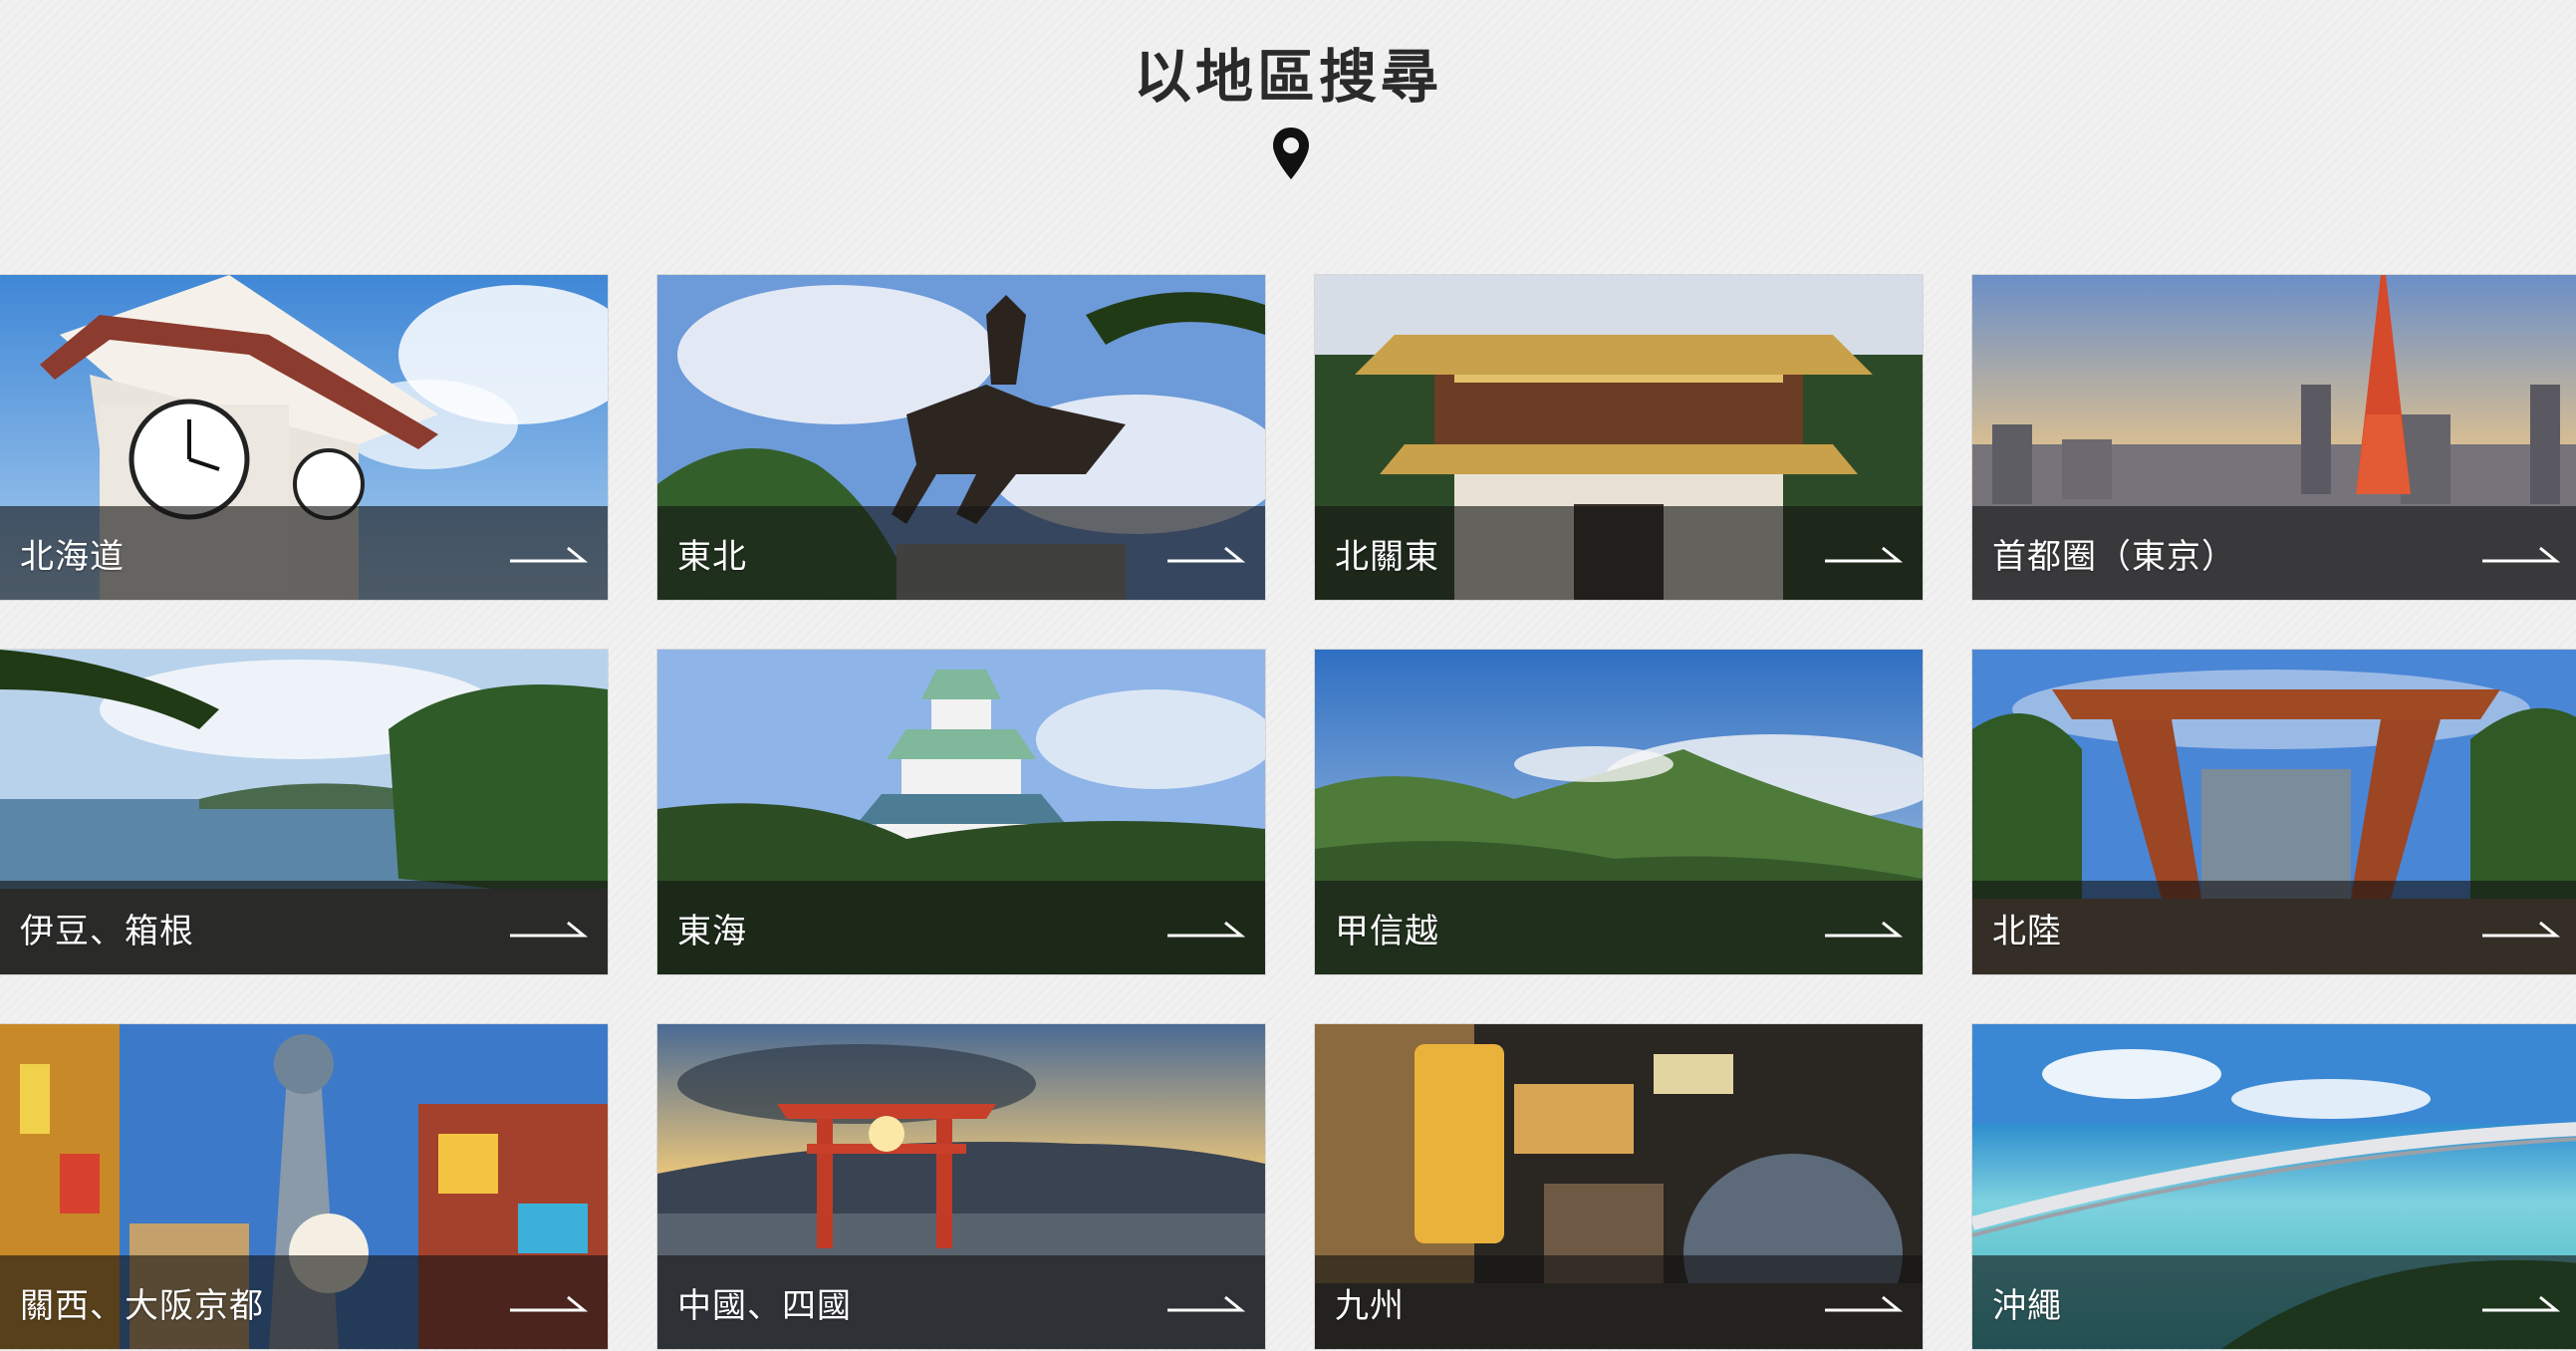  What do you see at coordinates (1619, 812) in the screenshot?
I see `region-card-koshinetsu: 甲信越` at bounding box center [1619, 812].